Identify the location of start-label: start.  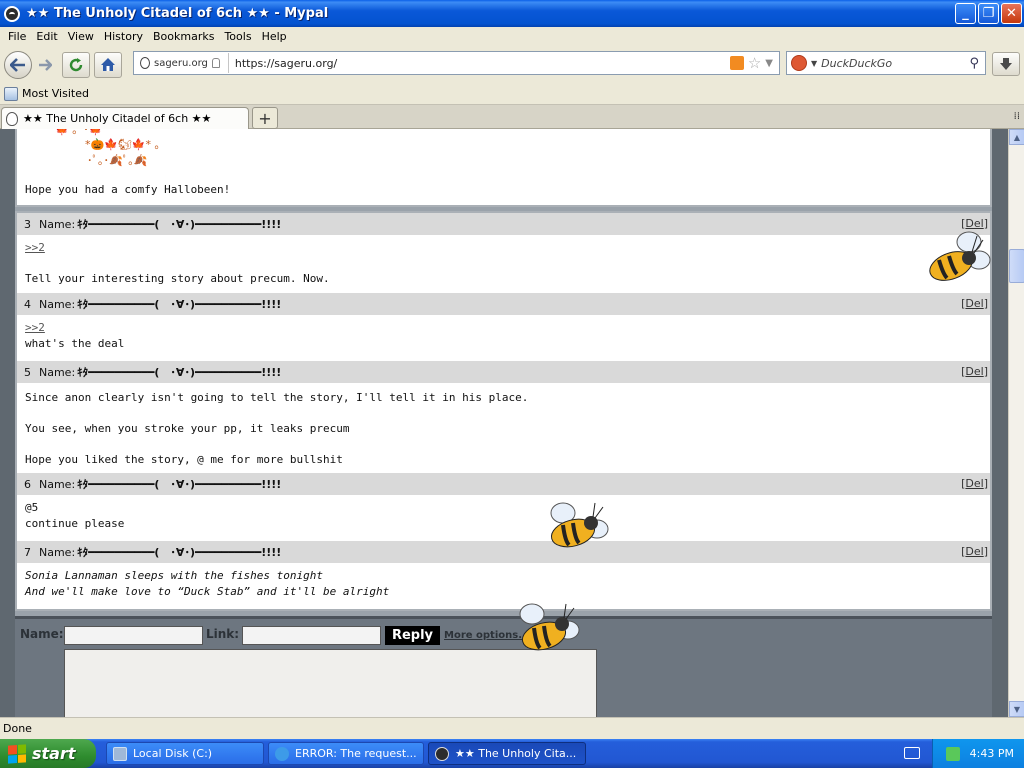
(54, 753).